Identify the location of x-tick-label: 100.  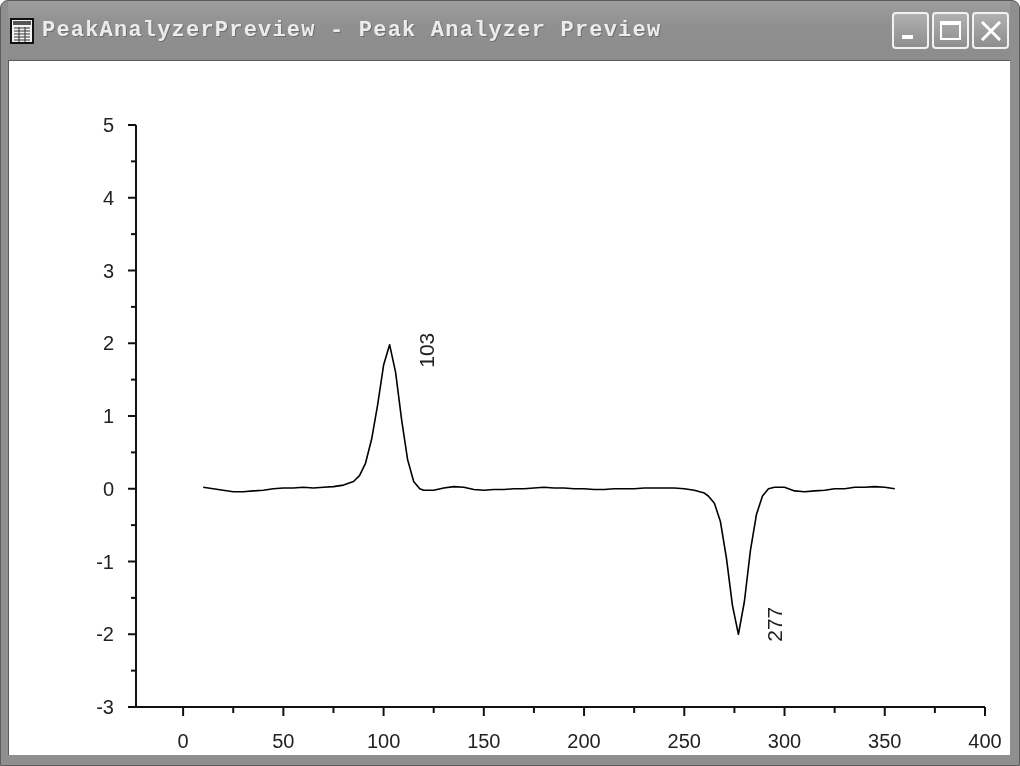
(383, 741).